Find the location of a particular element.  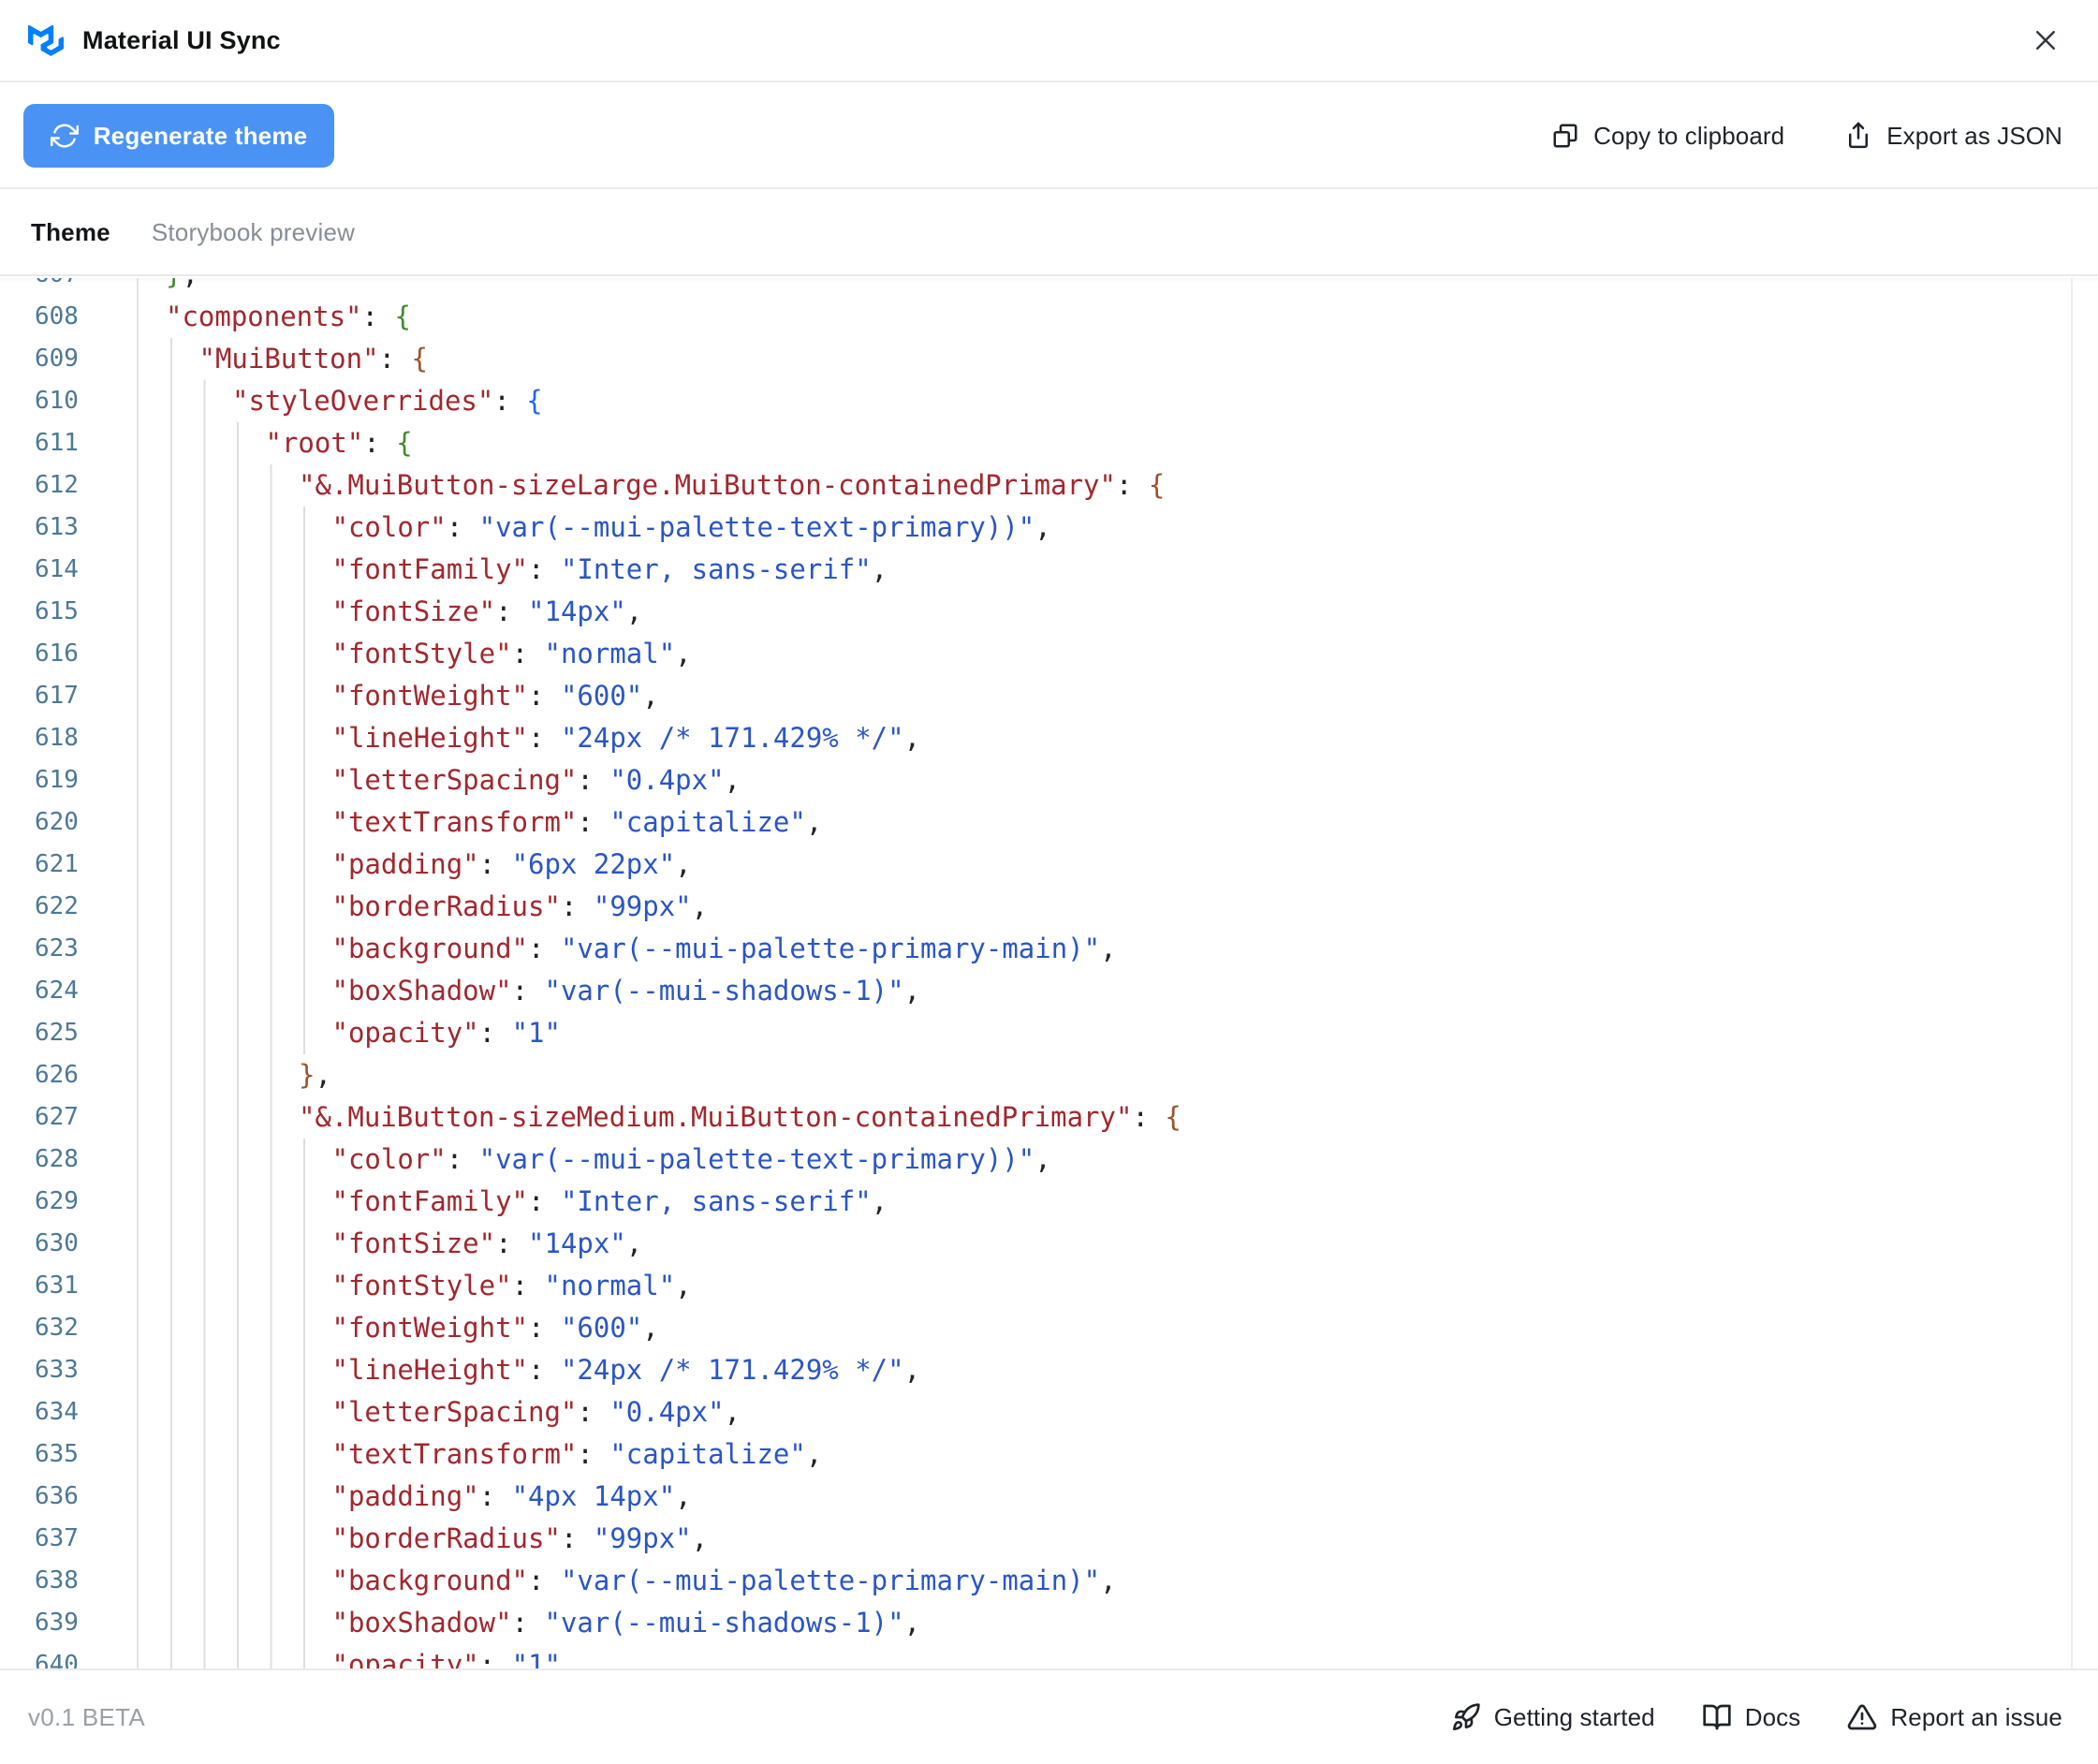

getting-started-link: Getting started is located at coordinates (1553, 1717).